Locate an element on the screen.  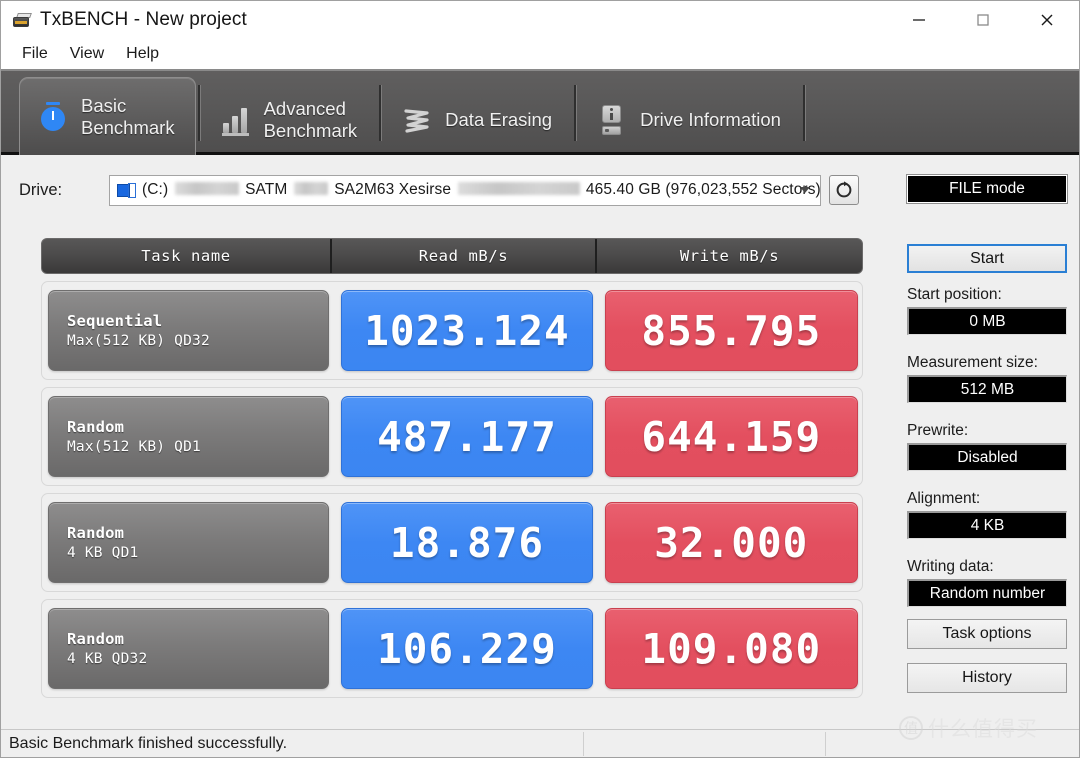
field-value: 0 MB is located at coordinates (987, 321).